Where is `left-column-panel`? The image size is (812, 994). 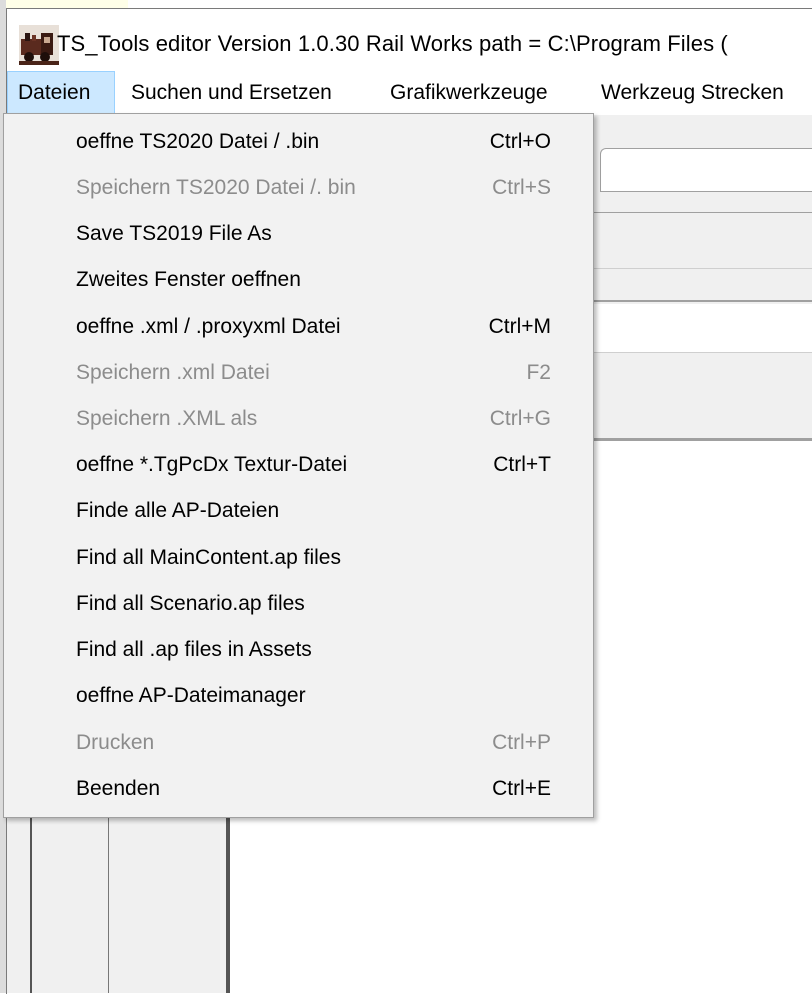 left-column-panel is located at coordinates (117, 905).